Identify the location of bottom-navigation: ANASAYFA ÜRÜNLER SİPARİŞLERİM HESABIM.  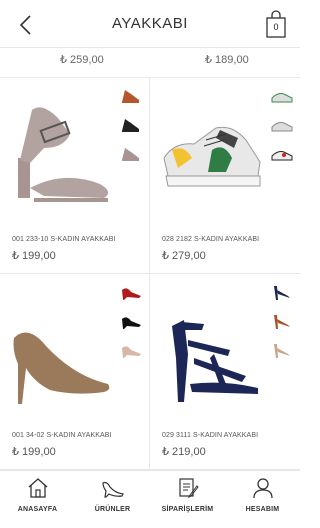
(150, 499).